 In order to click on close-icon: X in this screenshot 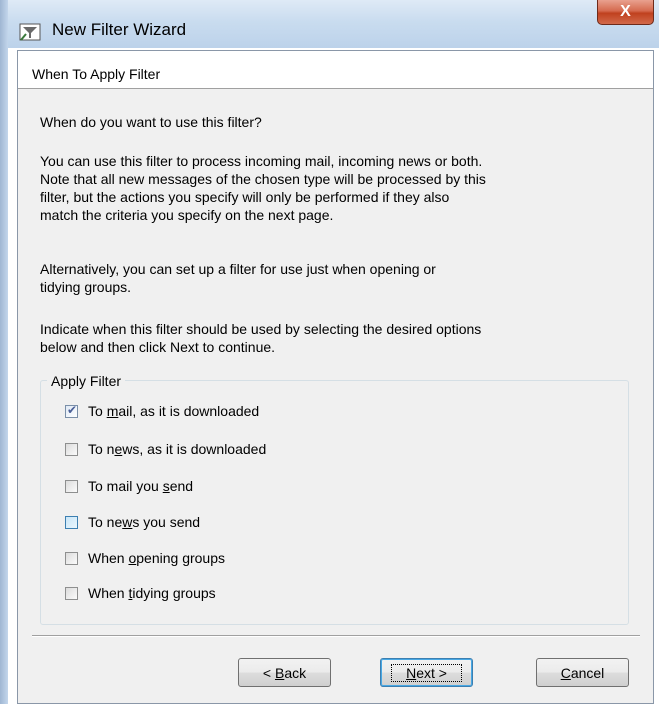, I will do `click(625, 11)`.